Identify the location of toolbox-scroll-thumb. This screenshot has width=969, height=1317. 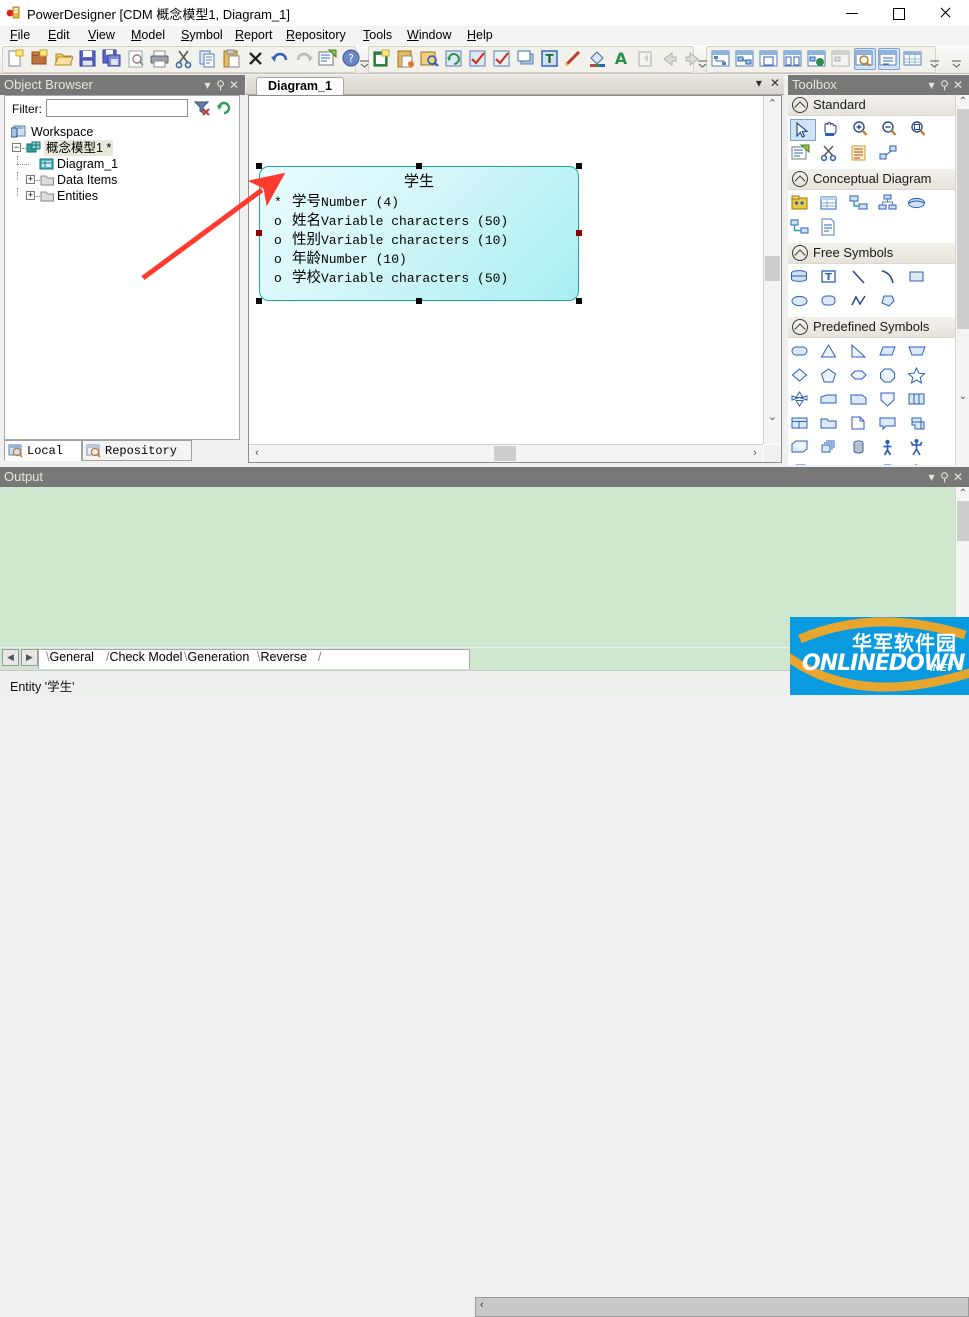
(963, 219).